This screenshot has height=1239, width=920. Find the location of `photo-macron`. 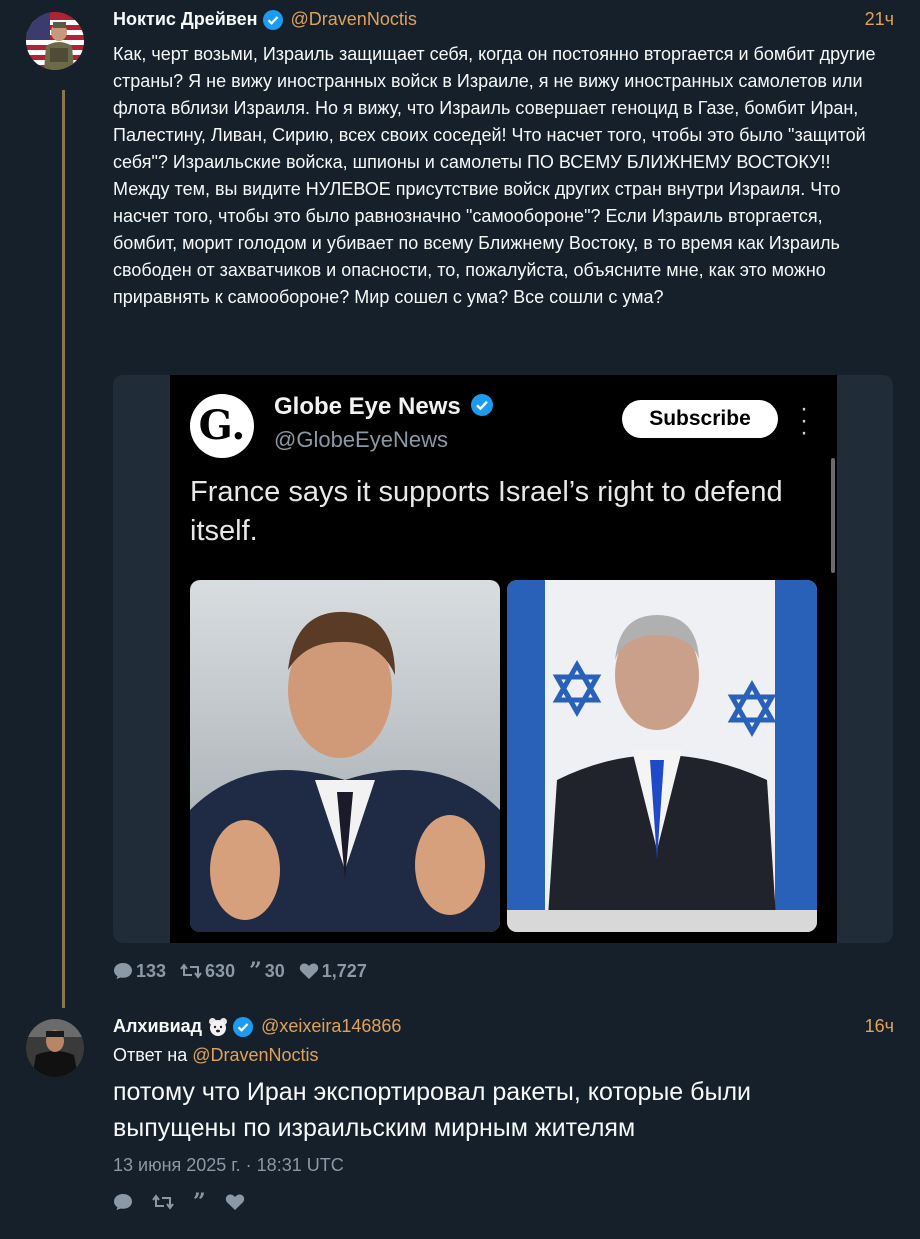

photo-macron is located at coordinates (345, 756).